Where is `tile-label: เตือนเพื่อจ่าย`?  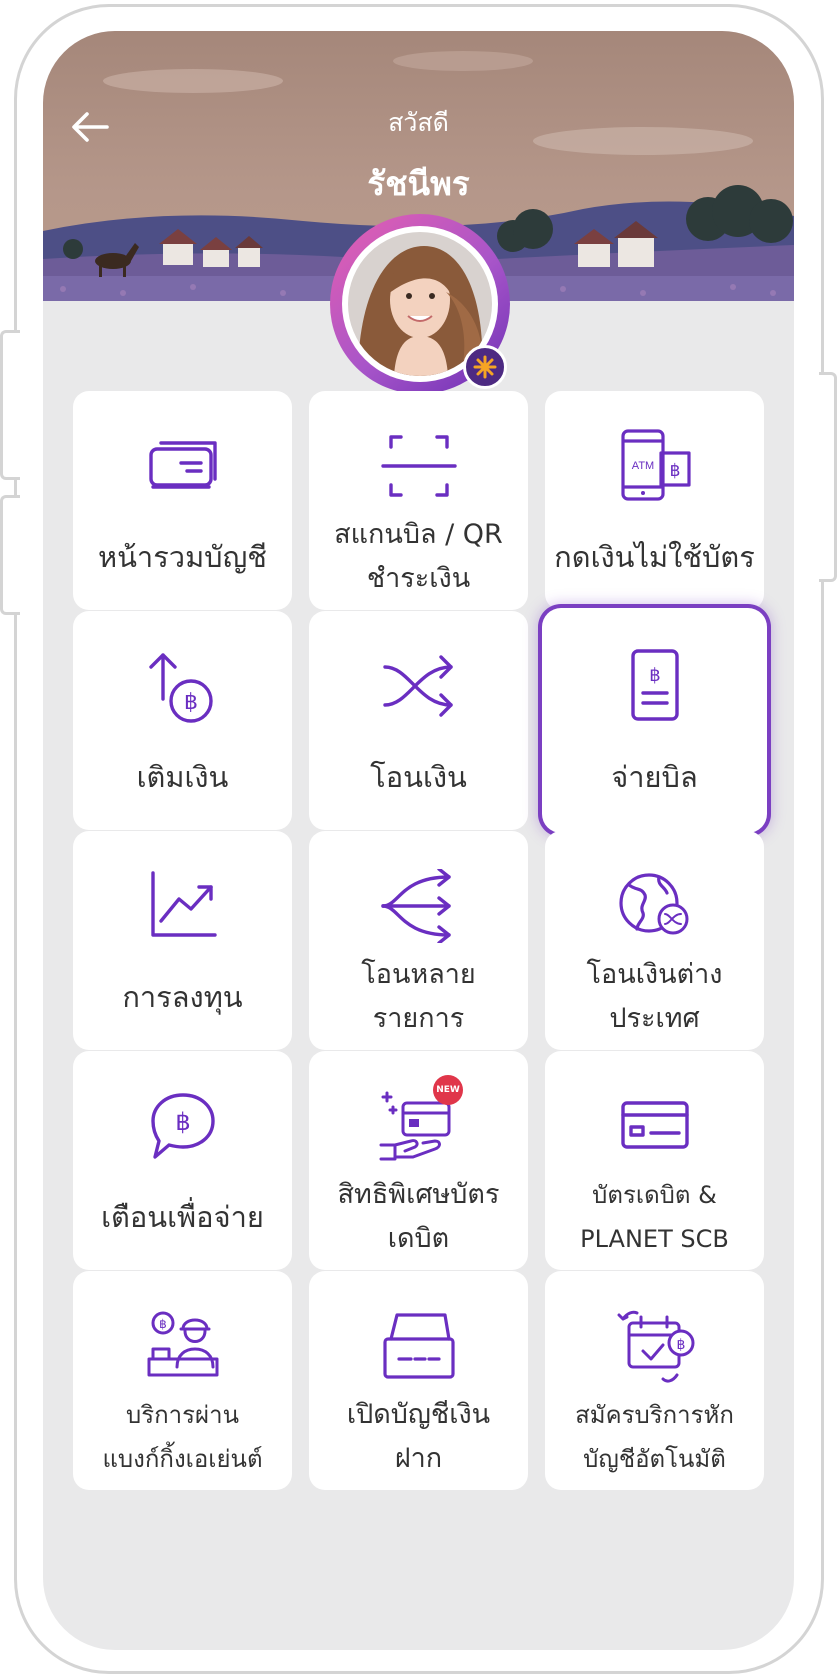
tile-label: เตือนเพื่อจ่าย is located at coordinates (182, 1217).